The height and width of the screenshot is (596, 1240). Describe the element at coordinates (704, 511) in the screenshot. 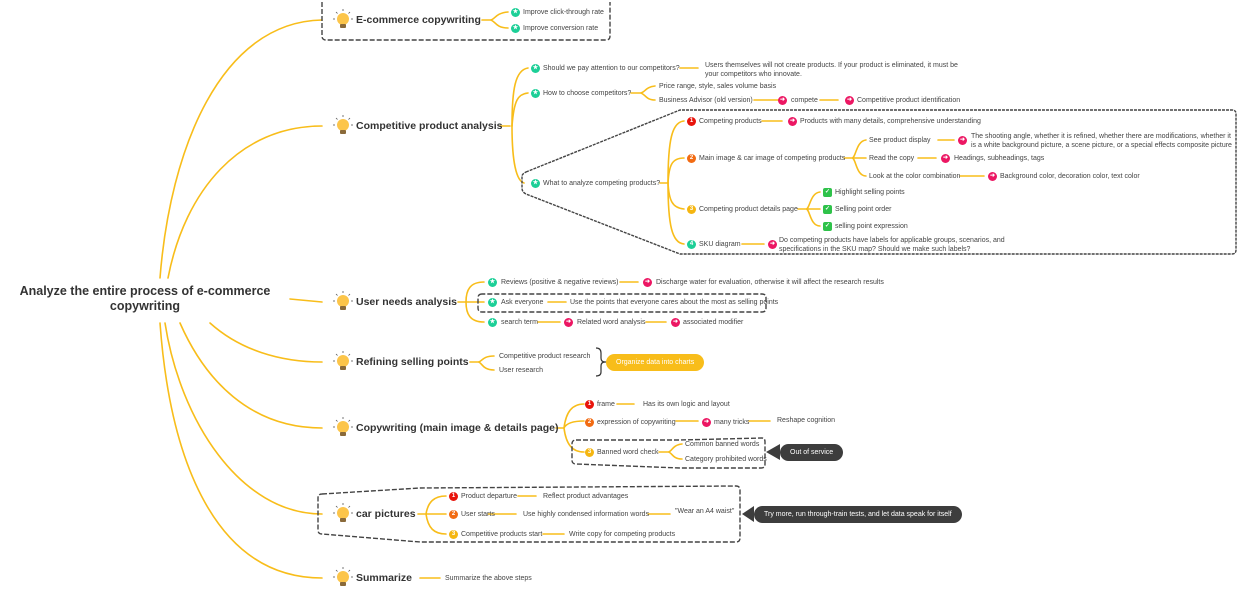

I see `detail-label: "Wear an A4 waist"` at that location.